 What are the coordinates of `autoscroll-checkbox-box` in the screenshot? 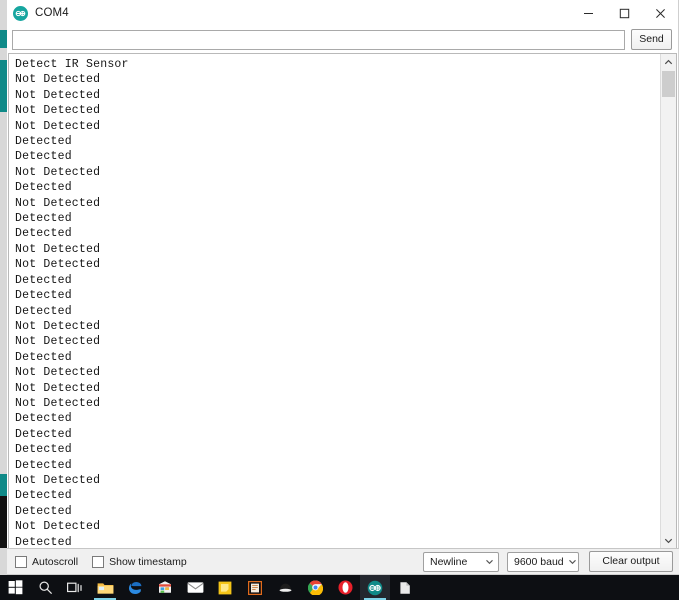 It's located at (21, 561).